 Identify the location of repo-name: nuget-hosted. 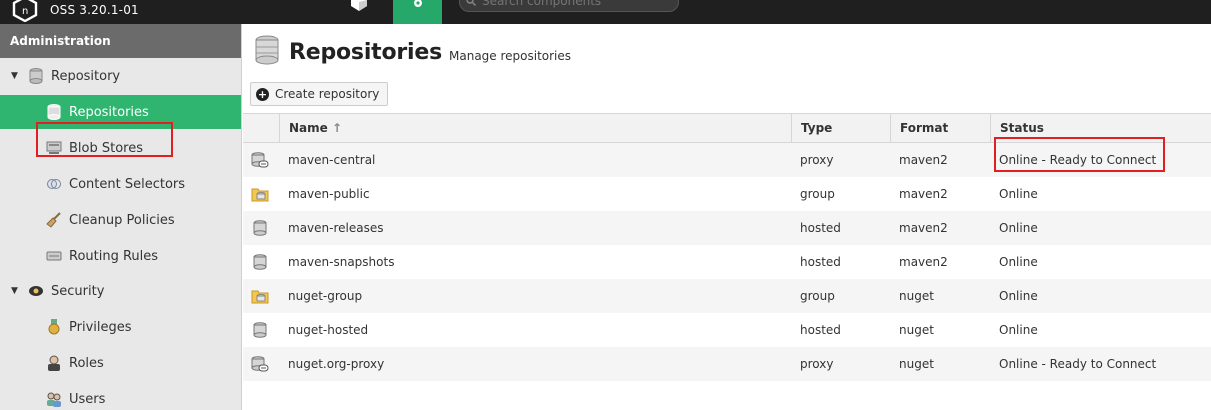
(328, 330).